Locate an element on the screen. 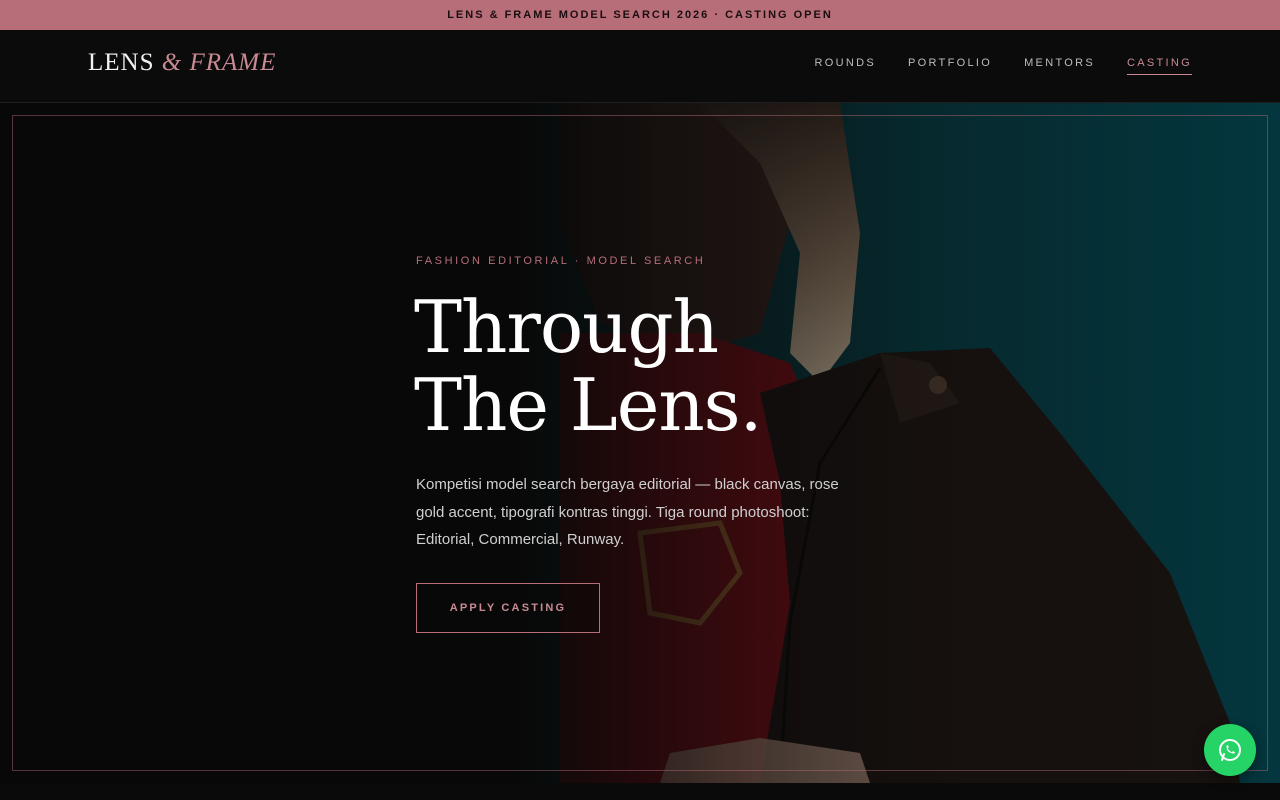 Image resolution: width=1280 pixels, height=800 pixels. logo-main: LENS is located at coordinates (121, 62).